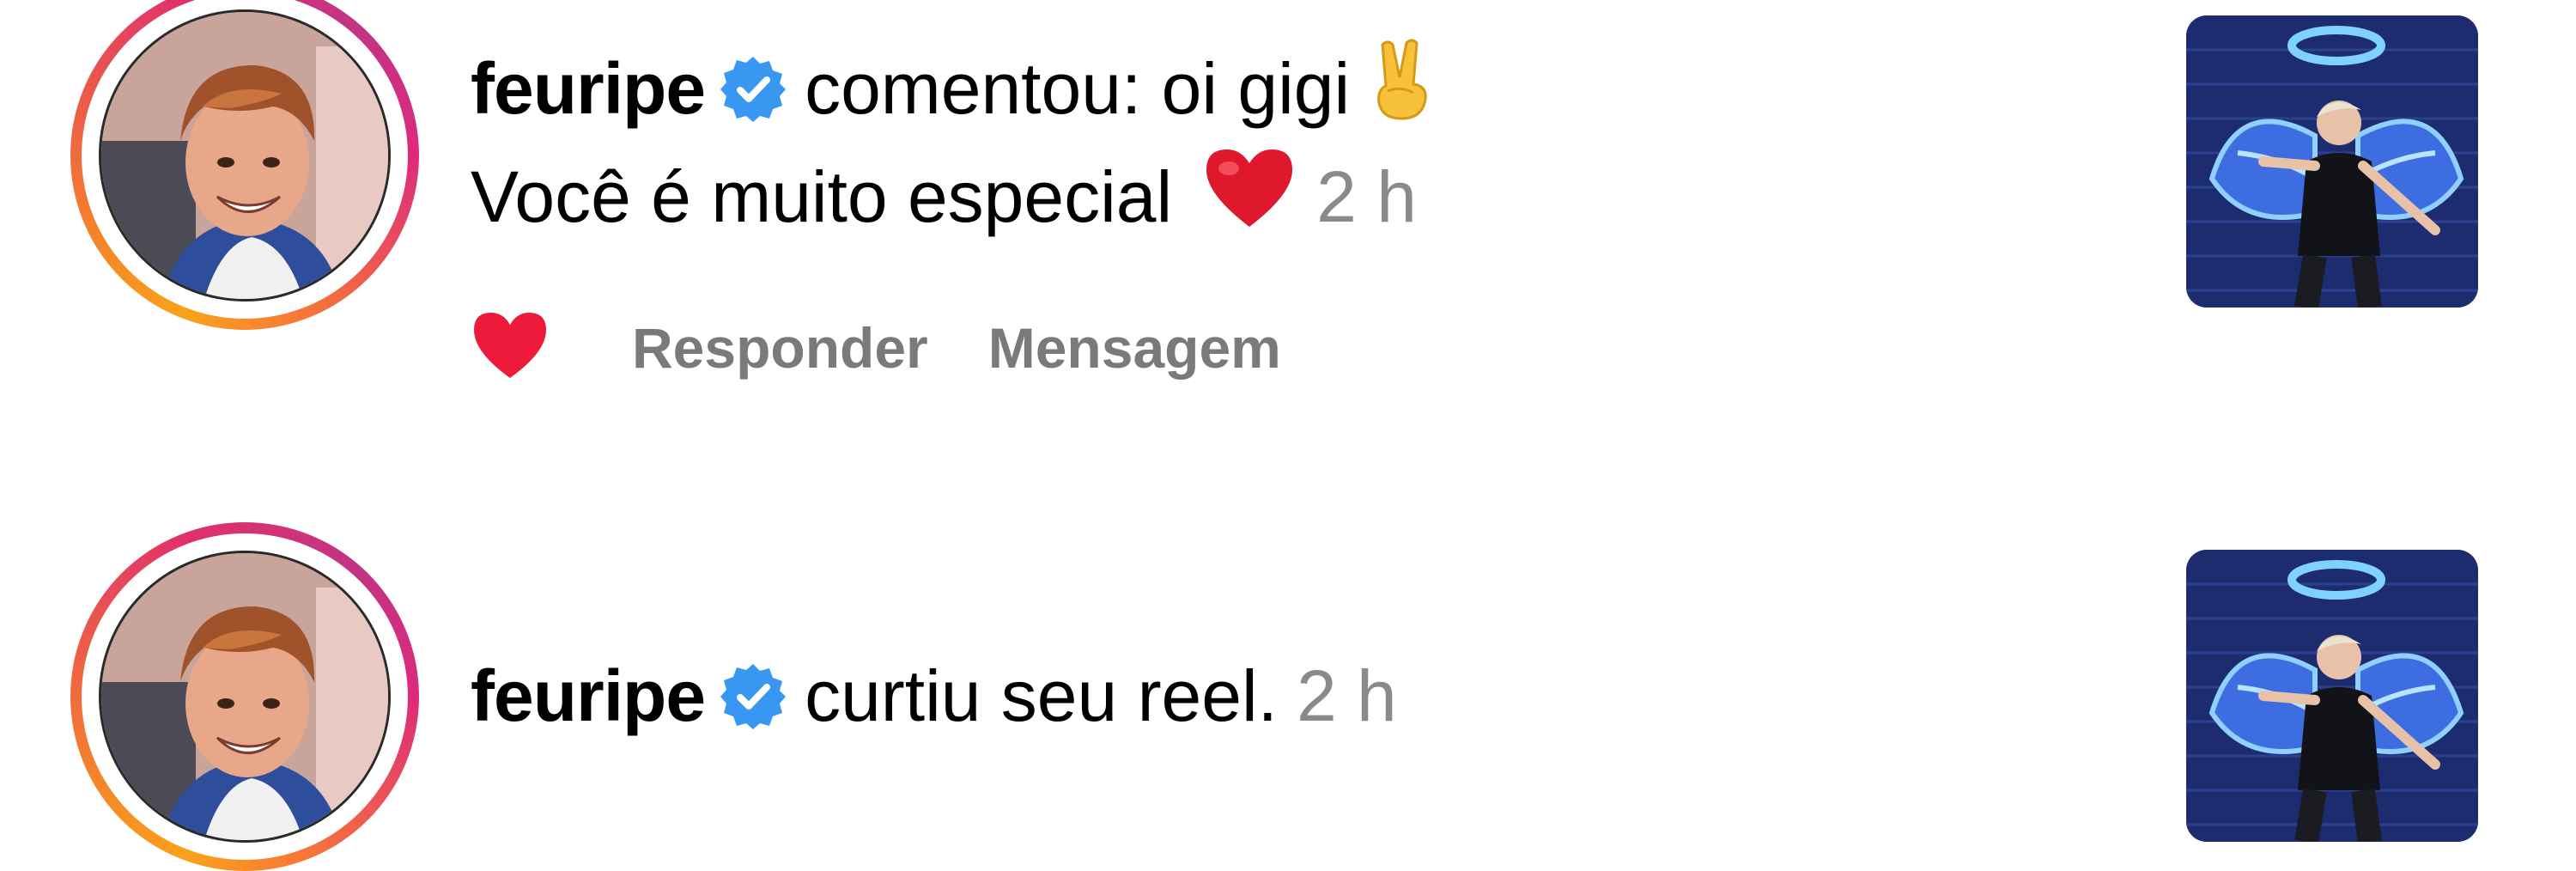  I want to click on notification-text-line1: feuripe comentou: oi gigi, so click(954, 82).